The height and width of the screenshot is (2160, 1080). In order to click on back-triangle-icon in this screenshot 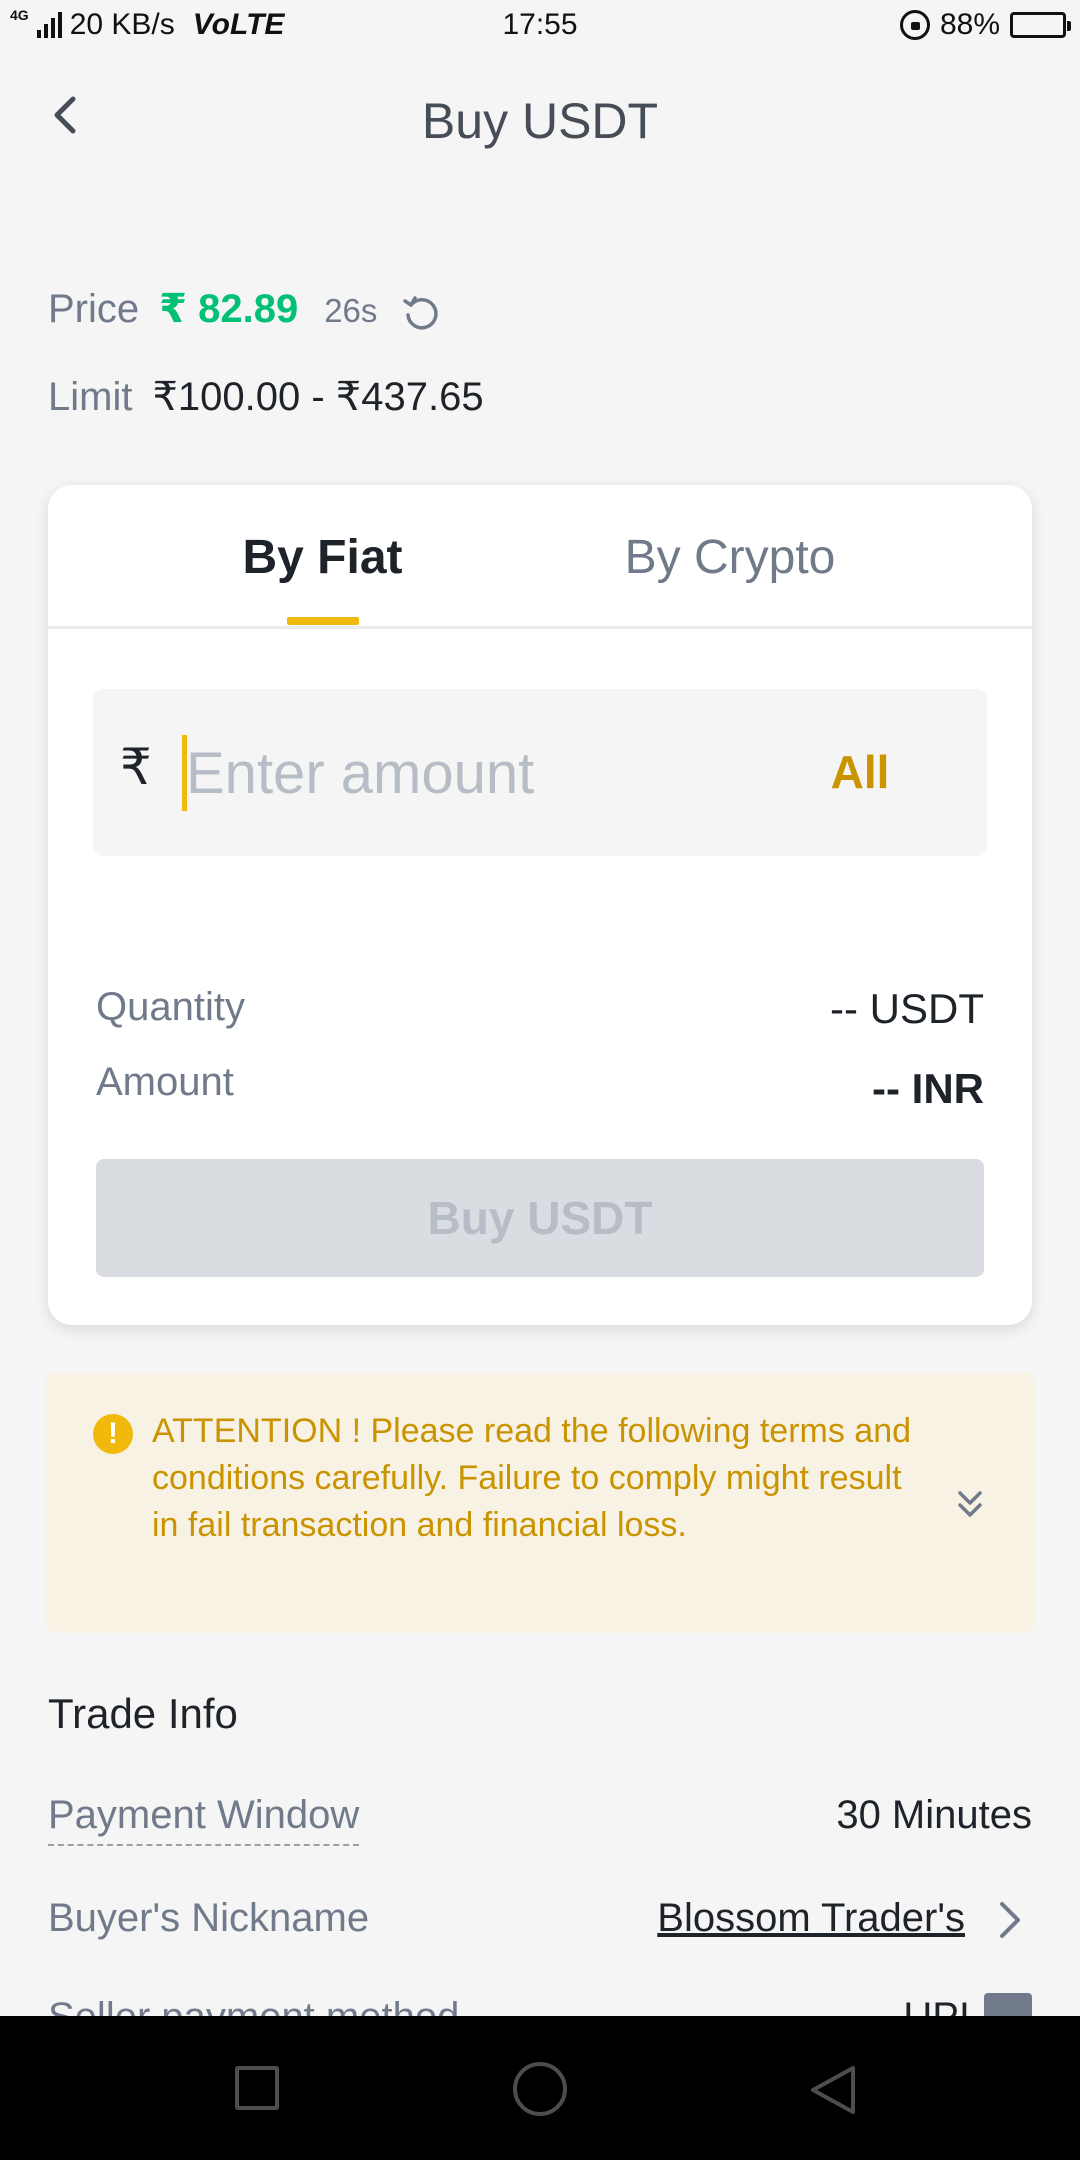, I will do `click(833, 2090)`.